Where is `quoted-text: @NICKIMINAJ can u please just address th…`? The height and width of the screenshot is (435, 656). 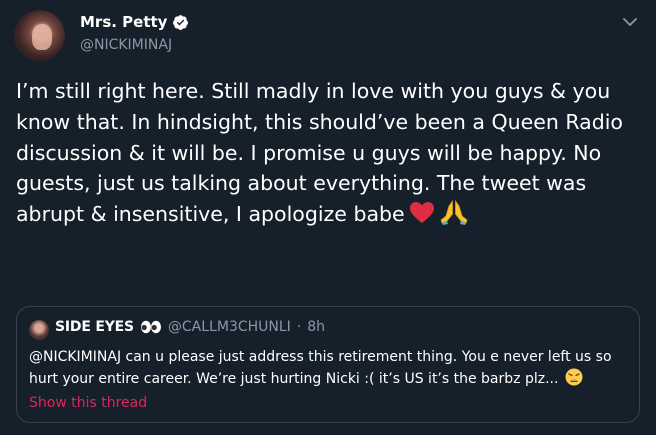 quoted-text: @NICKIMINAJ can u please just address th… is located at coordinates (331, 368).